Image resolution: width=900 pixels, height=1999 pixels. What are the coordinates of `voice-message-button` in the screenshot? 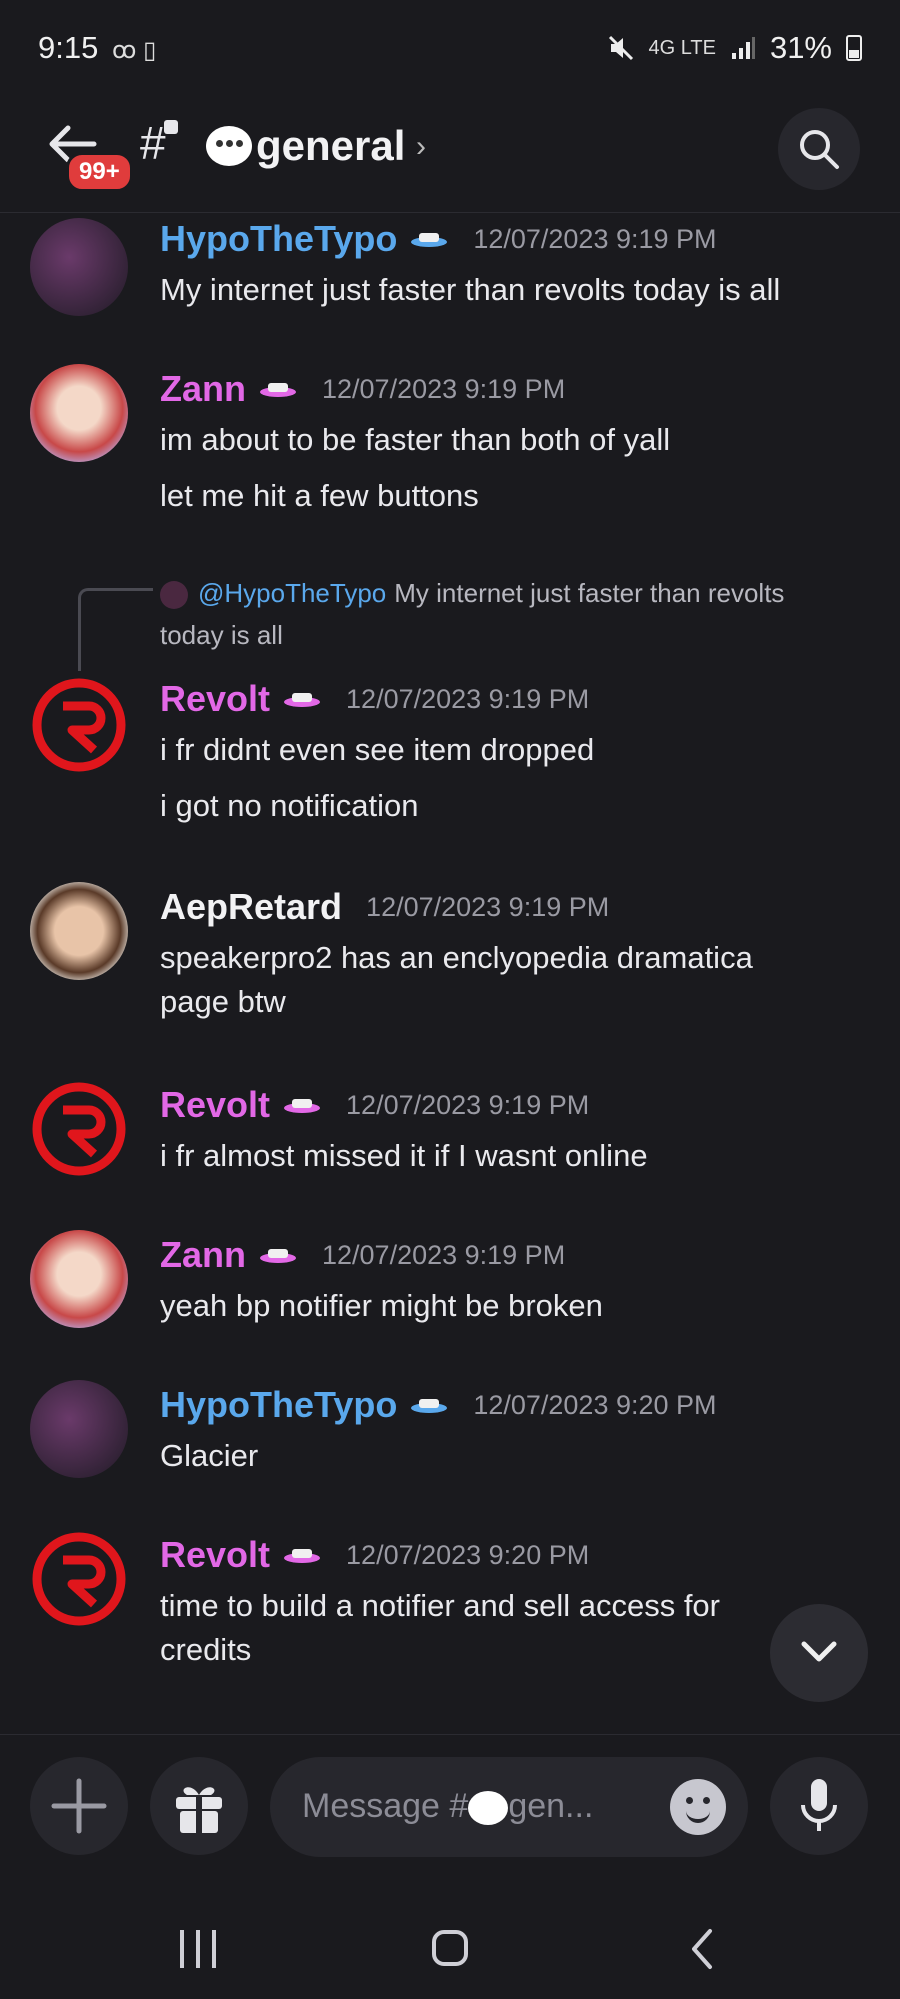 It's located at (819, 1806).